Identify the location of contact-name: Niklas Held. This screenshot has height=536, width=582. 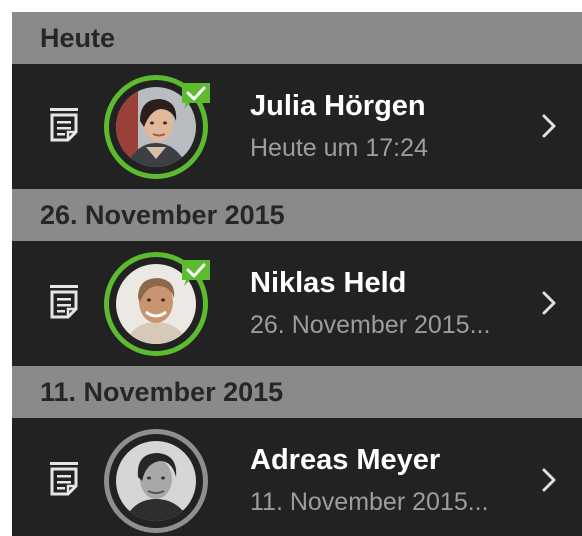
(328, 283).